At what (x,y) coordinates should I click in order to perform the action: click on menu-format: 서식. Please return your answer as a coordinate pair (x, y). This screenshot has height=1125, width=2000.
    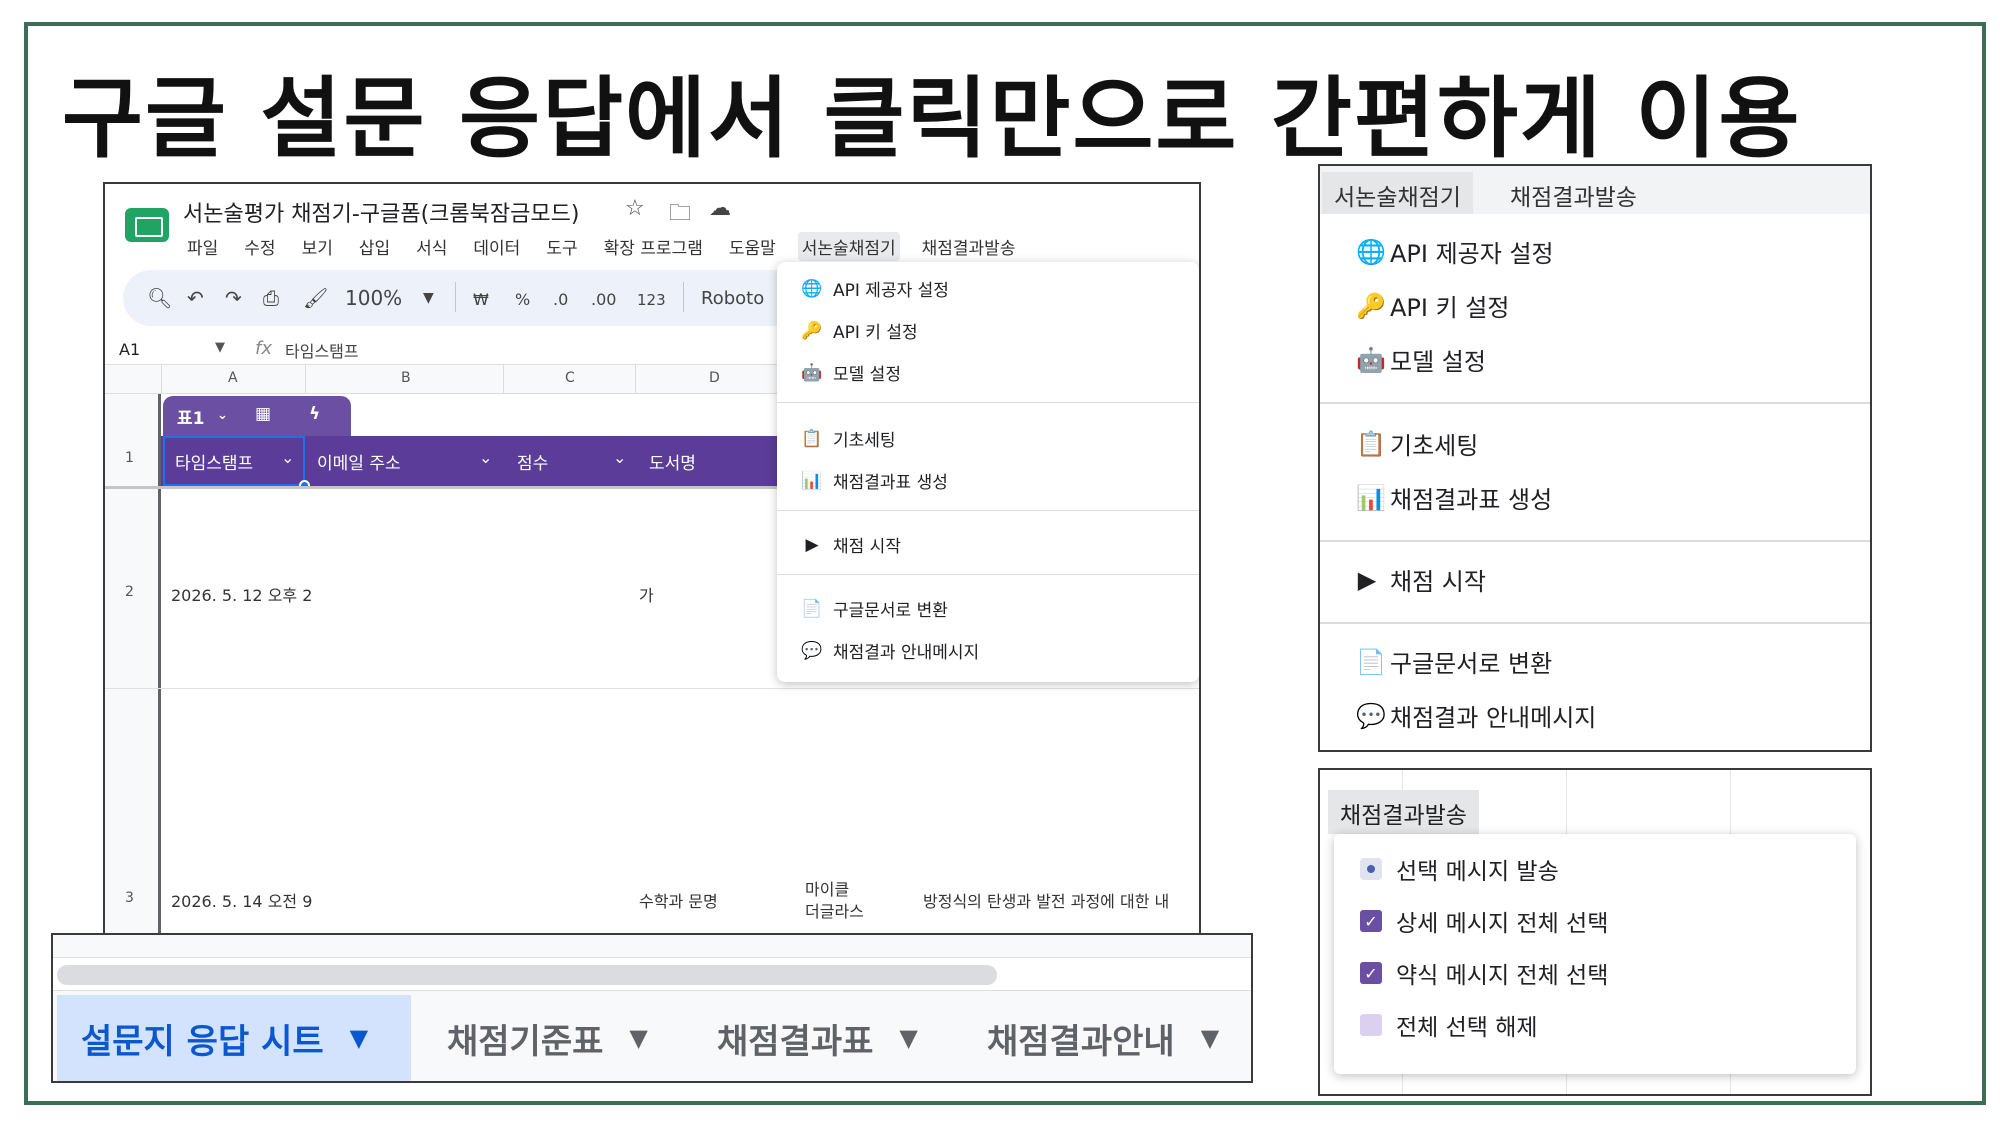
    Looking at the image, I should click on (431, 246).